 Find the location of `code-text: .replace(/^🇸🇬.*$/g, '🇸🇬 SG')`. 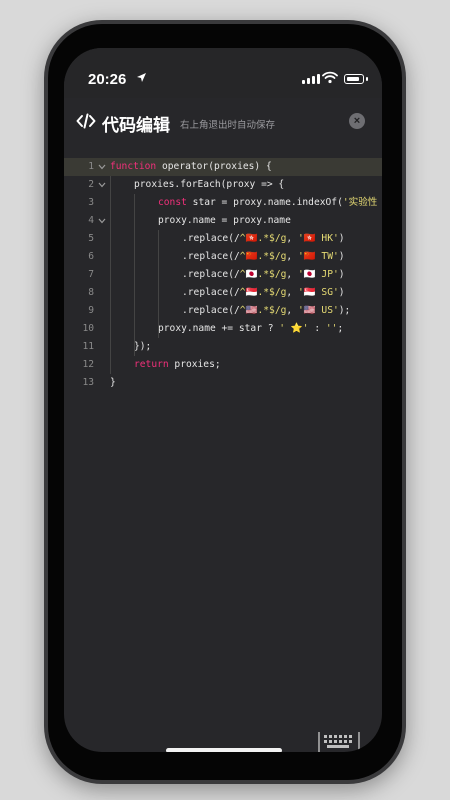

code-text: .replace(/^🇸🇬.*$/g, '🇸🇬 SG') is located at coordinates (263, 293).